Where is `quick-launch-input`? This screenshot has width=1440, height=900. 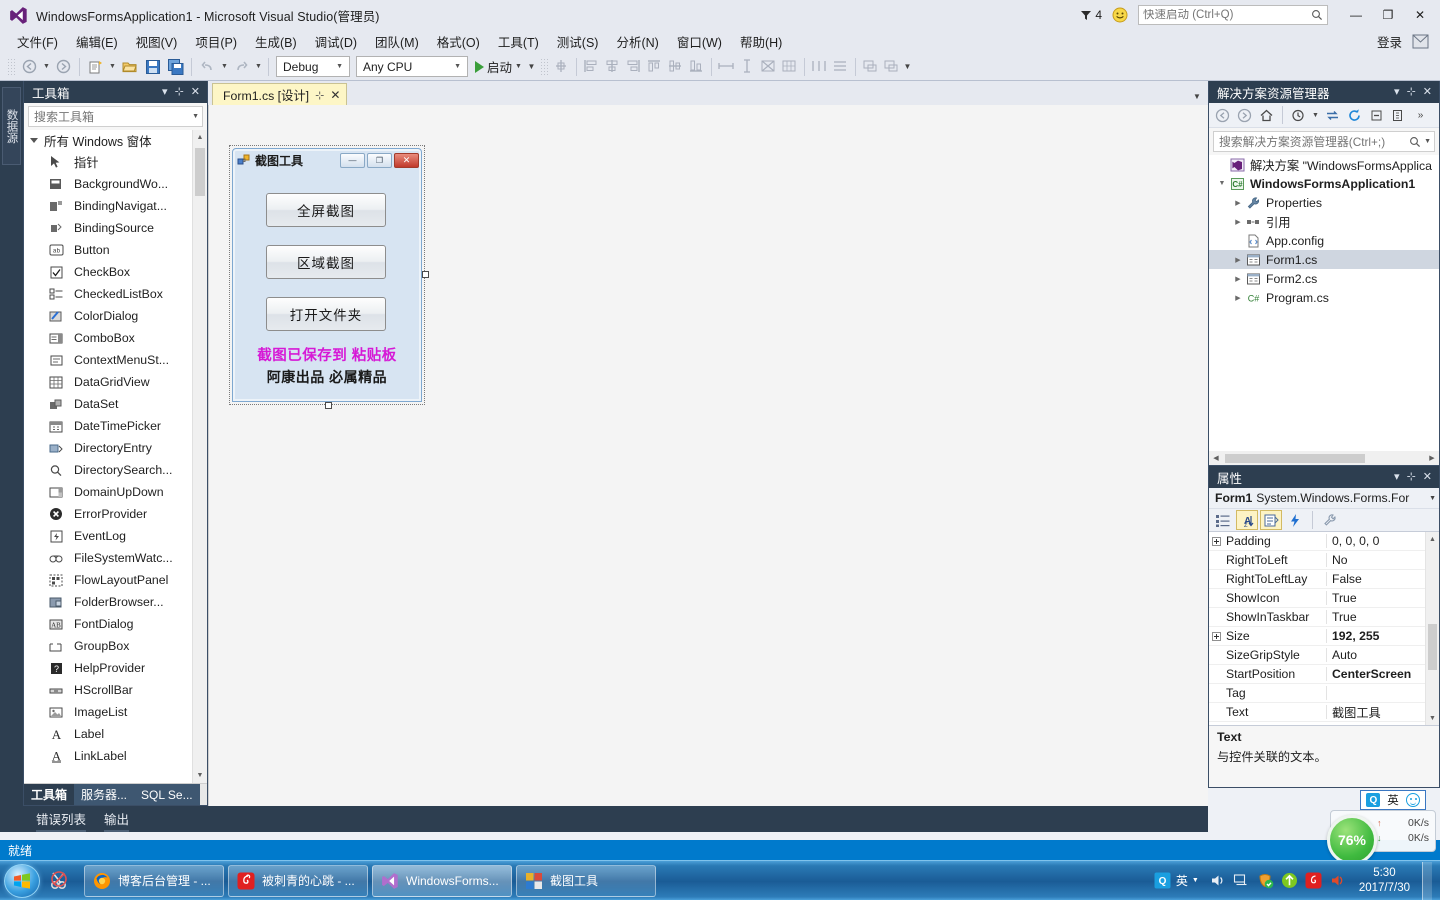 quick-launch-input is located at coordinates (1227, 15).